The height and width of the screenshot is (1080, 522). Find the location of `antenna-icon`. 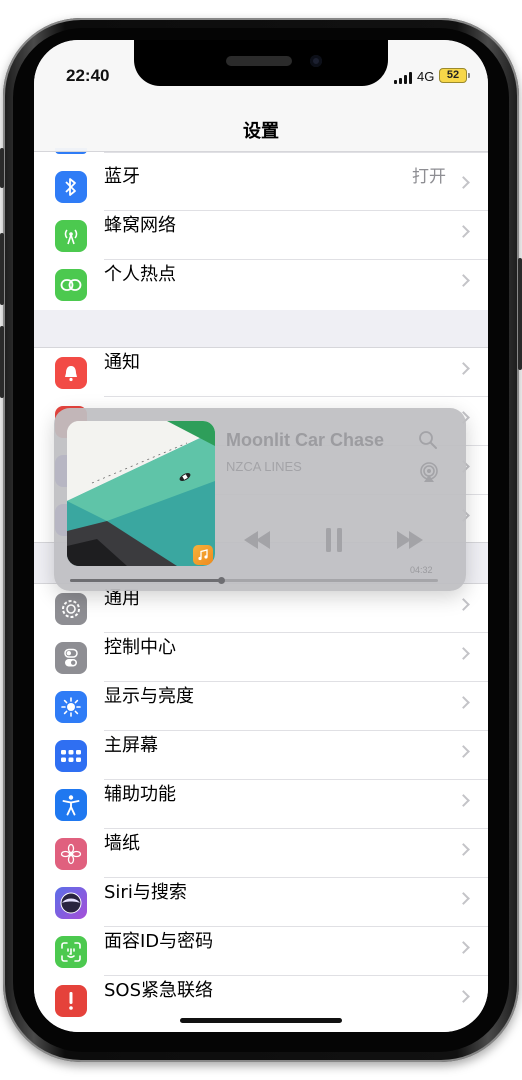

antenna-icon is located at coordinates (71, 236).